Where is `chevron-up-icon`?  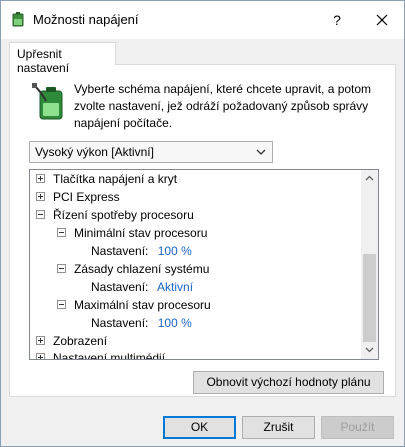 chevron-up-icon is located at coordinates (369, 178).